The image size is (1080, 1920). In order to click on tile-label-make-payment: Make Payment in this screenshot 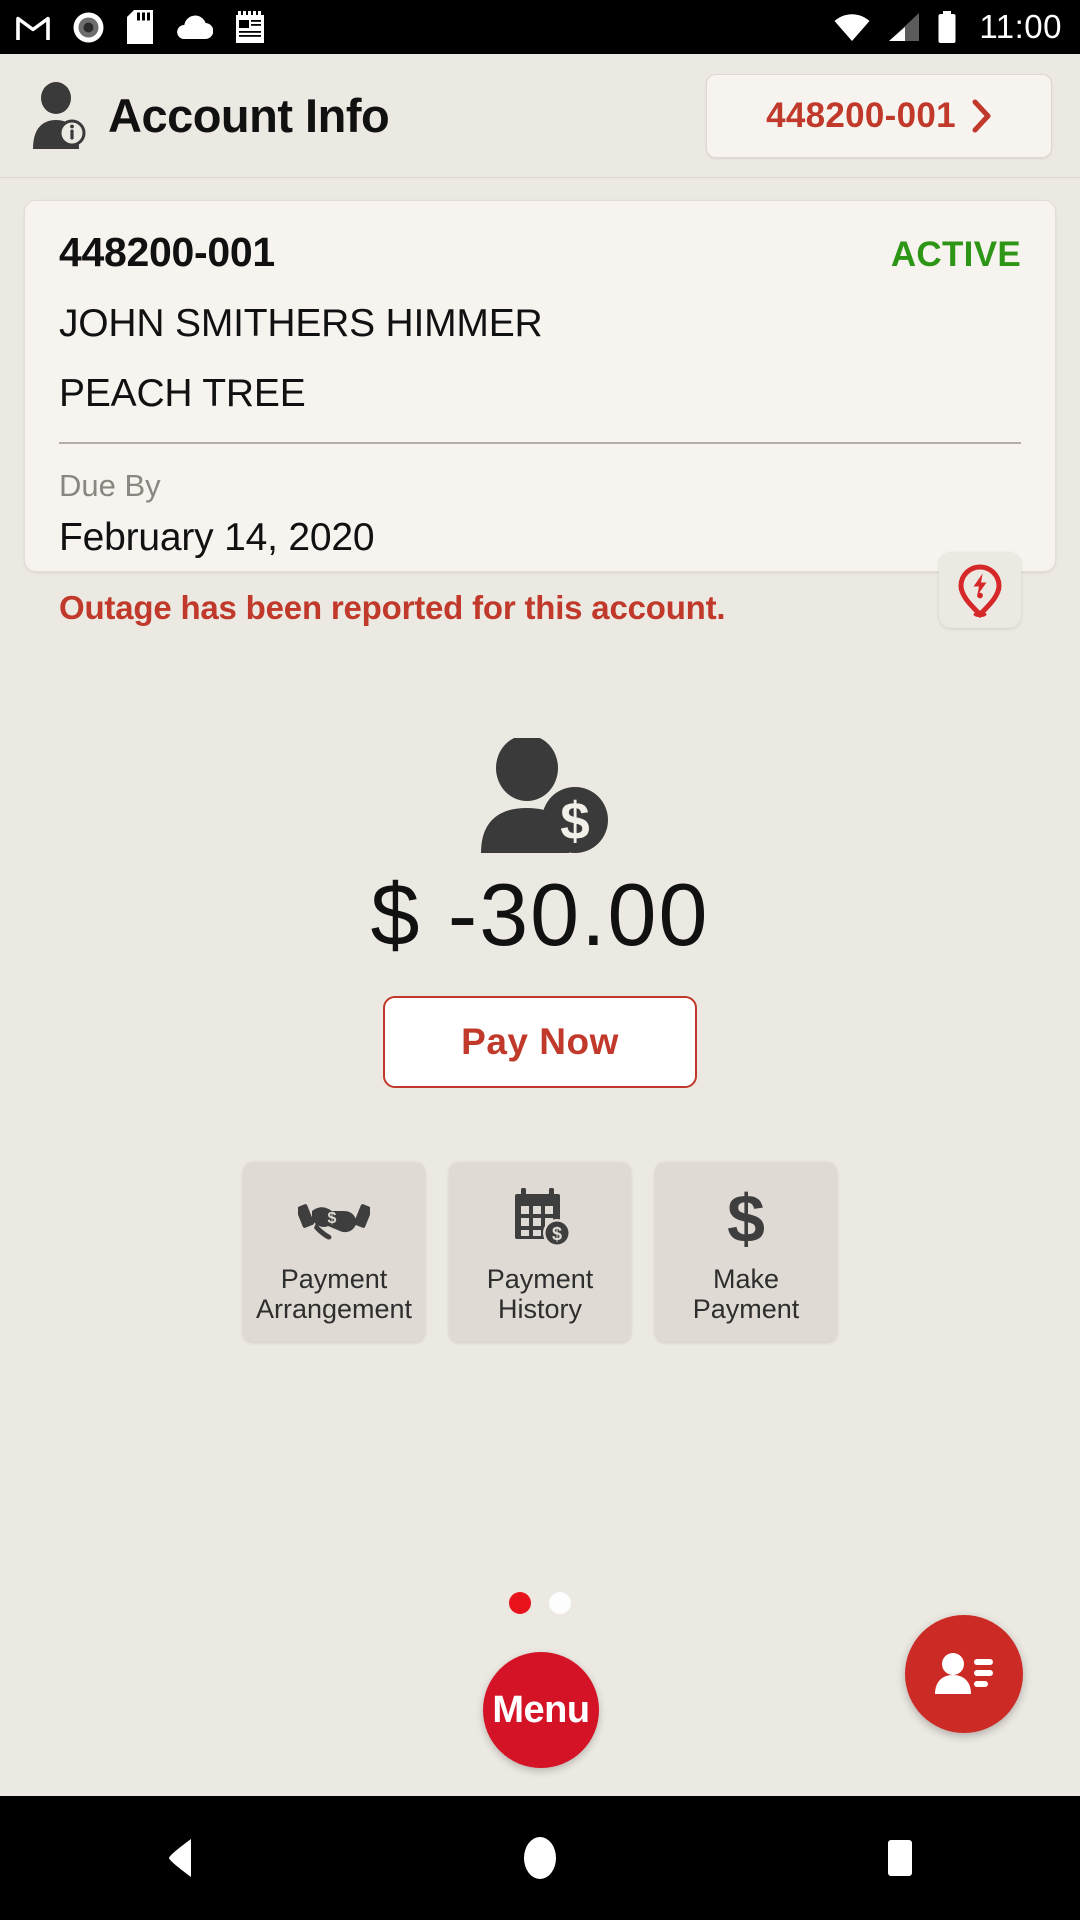, I will do `click(746, 1294)`.